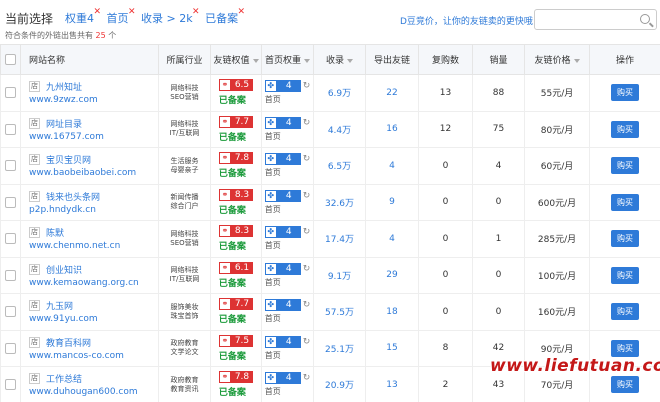 The image size is (660, 402). I want to click on site-domain-link: www.baobeibaobei.com, so click(93, 173).